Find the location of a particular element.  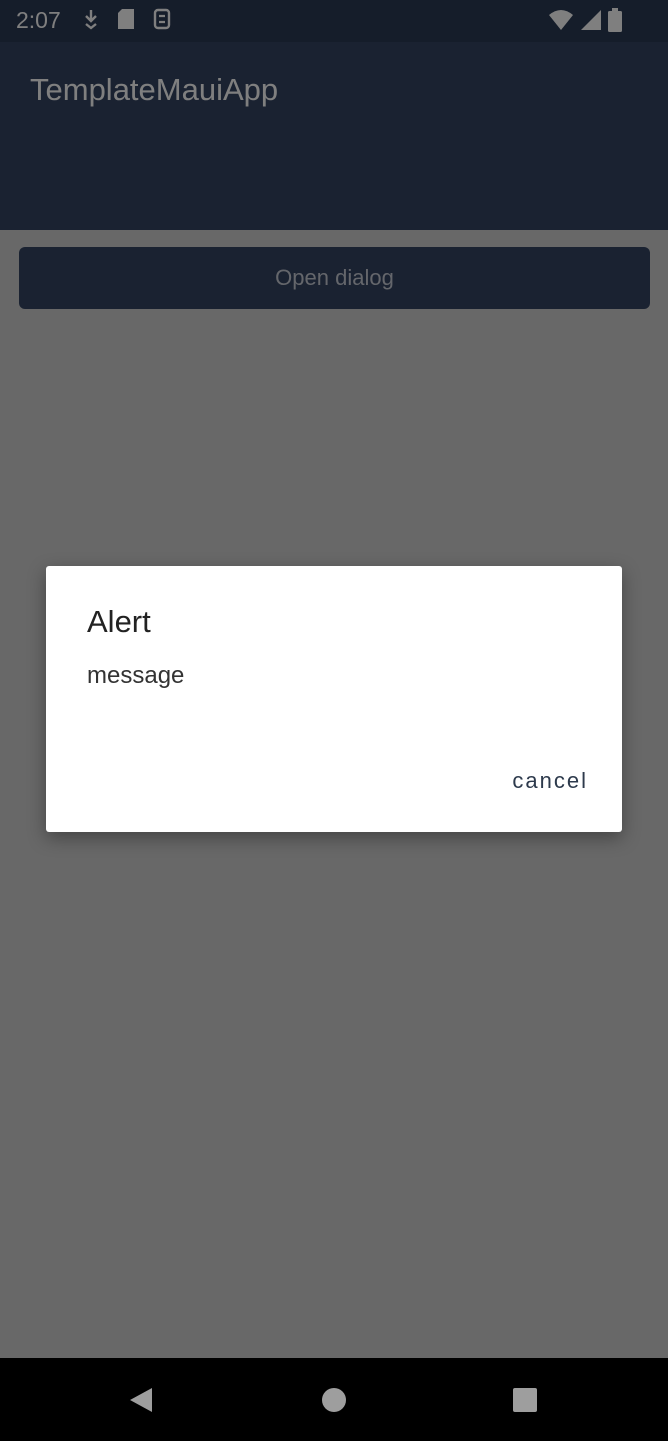

navigation-bar is located at coordinates (334, 1399).